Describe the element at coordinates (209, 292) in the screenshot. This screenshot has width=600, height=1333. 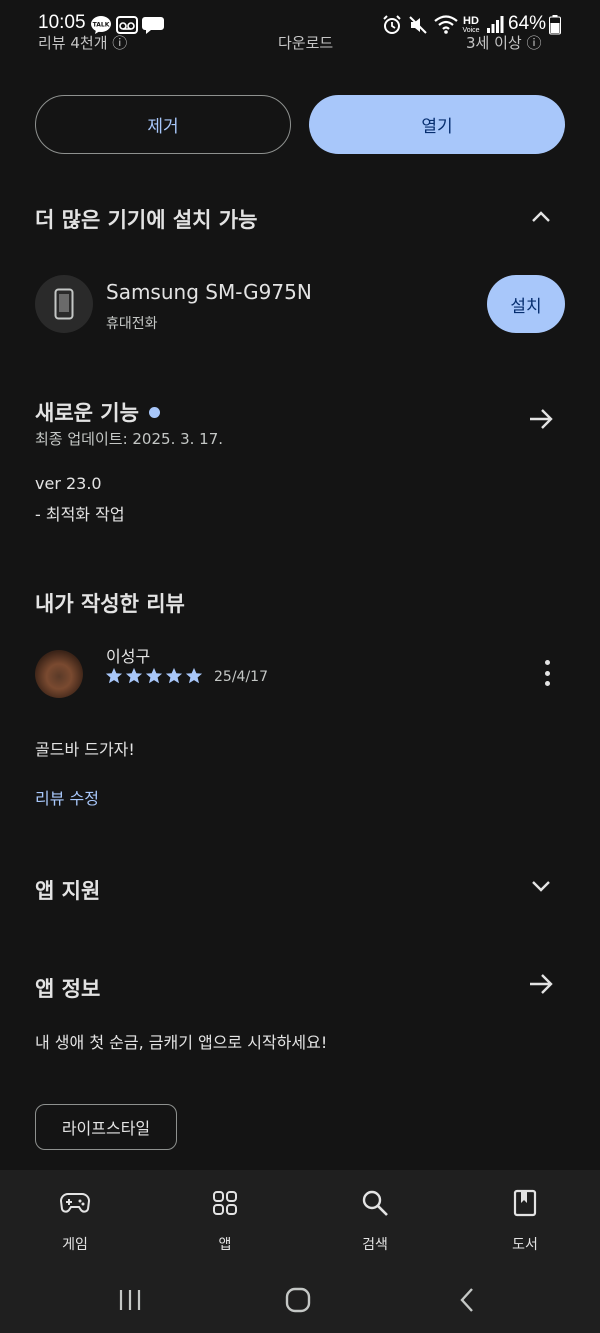
I see `device-name: Samsung SM-G975N` at that location.